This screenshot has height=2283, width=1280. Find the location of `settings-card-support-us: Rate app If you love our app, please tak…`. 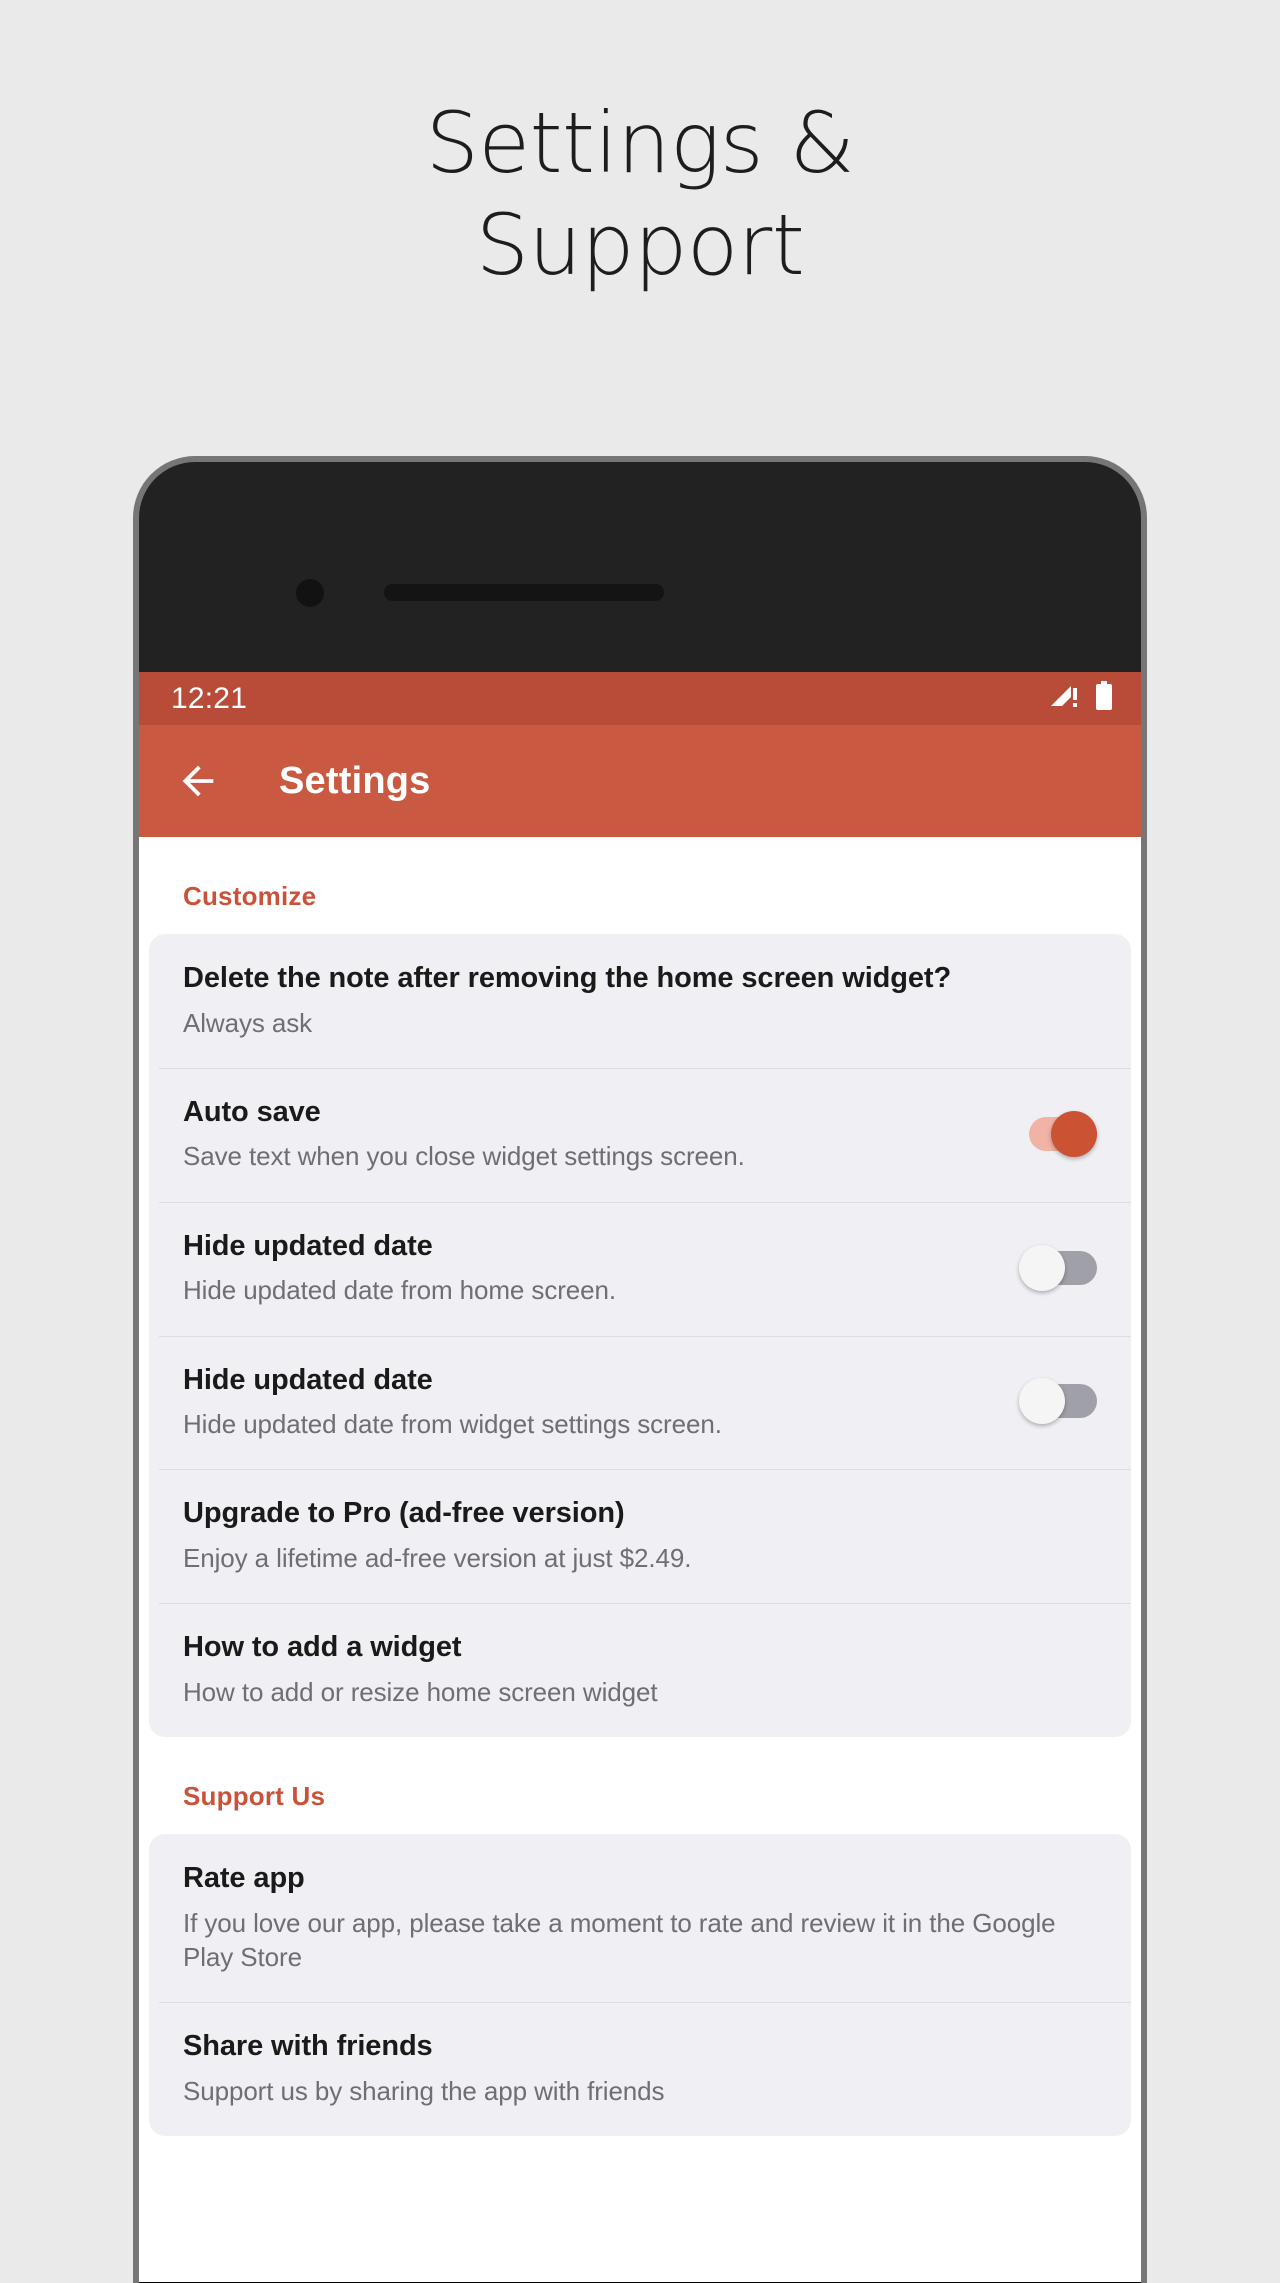

settings-card-support-us: Rate app If you love our app, please tak… is located at coordinates (640, 1985).